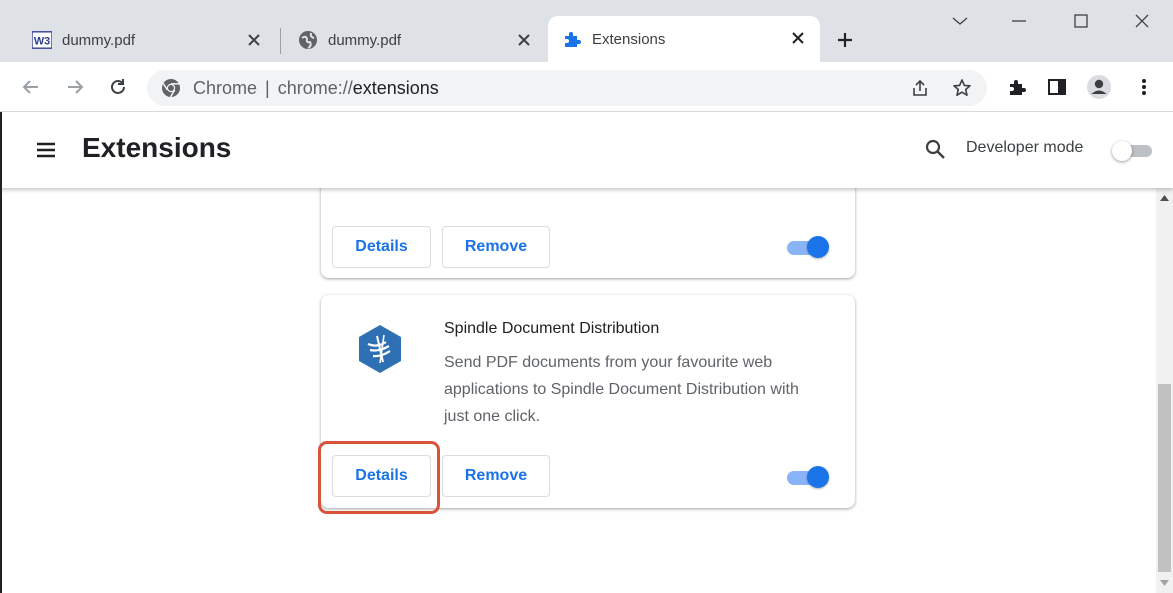 The width and height of the screenshot is (1173, 593). Describe the element at coordinates (315, 87) in the screenshot. I see `url-scheme: chrome://` at that location.